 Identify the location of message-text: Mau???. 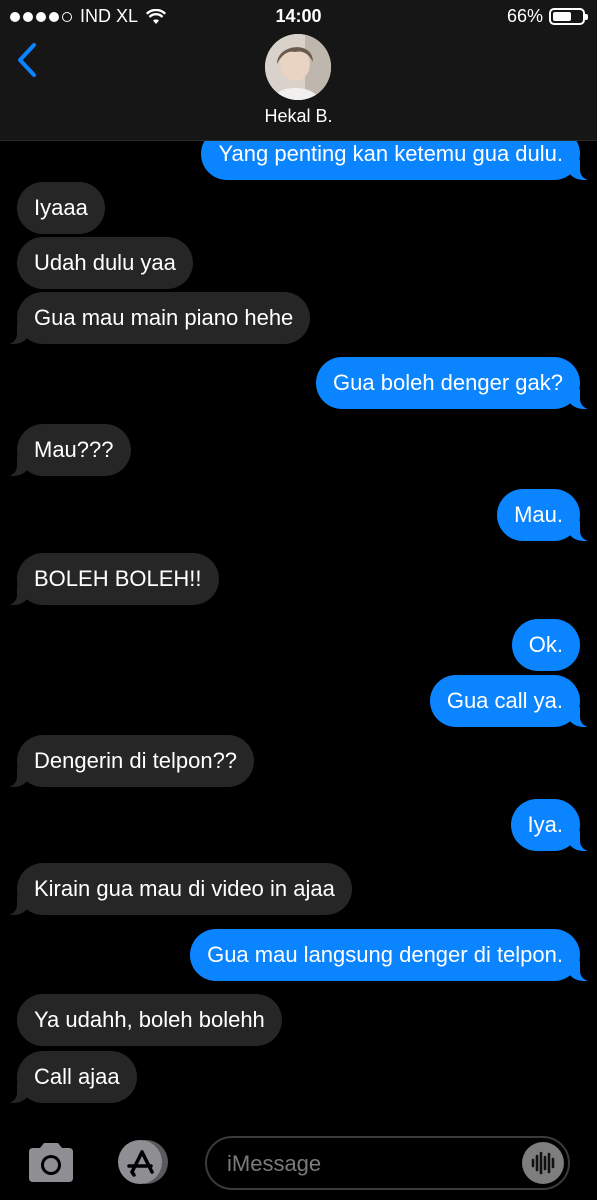
(74, 449).